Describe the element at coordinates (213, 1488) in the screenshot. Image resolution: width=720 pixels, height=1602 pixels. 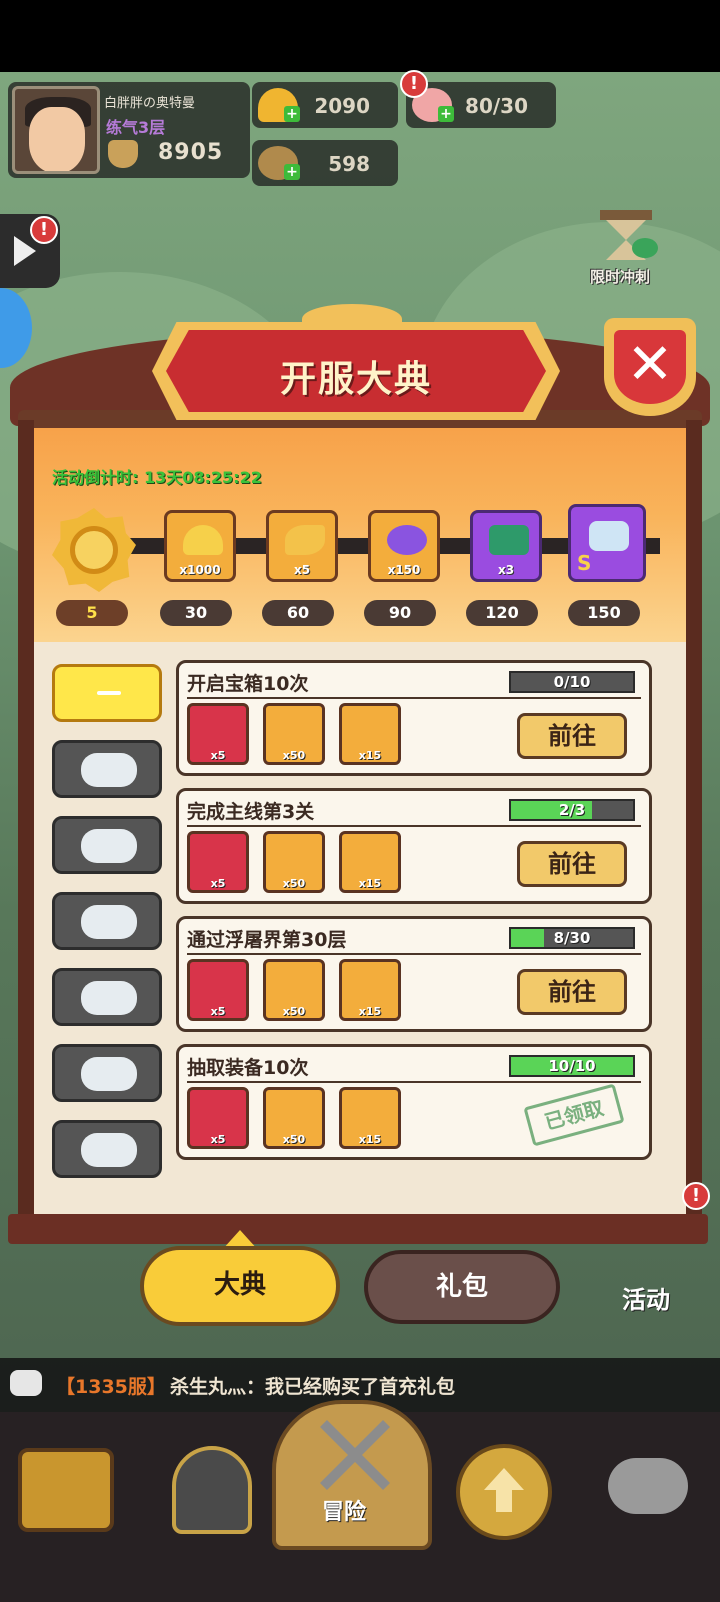
I see `nav-helmet-icon` at that location.